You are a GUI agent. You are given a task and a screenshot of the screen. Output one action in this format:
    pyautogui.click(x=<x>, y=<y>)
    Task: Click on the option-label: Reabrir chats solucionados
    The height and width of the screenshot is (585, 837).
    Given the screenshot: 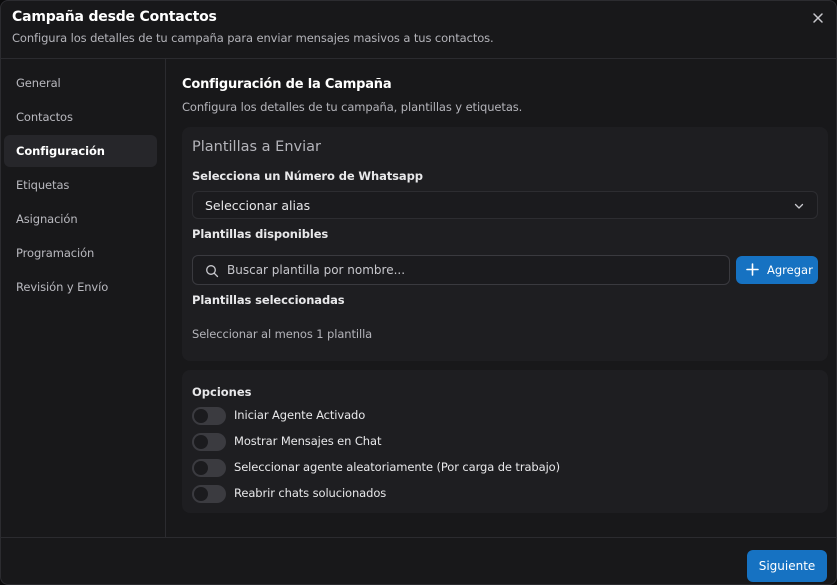 What is the action you would take?
    pyautogui.click(x=310, y=493)
    